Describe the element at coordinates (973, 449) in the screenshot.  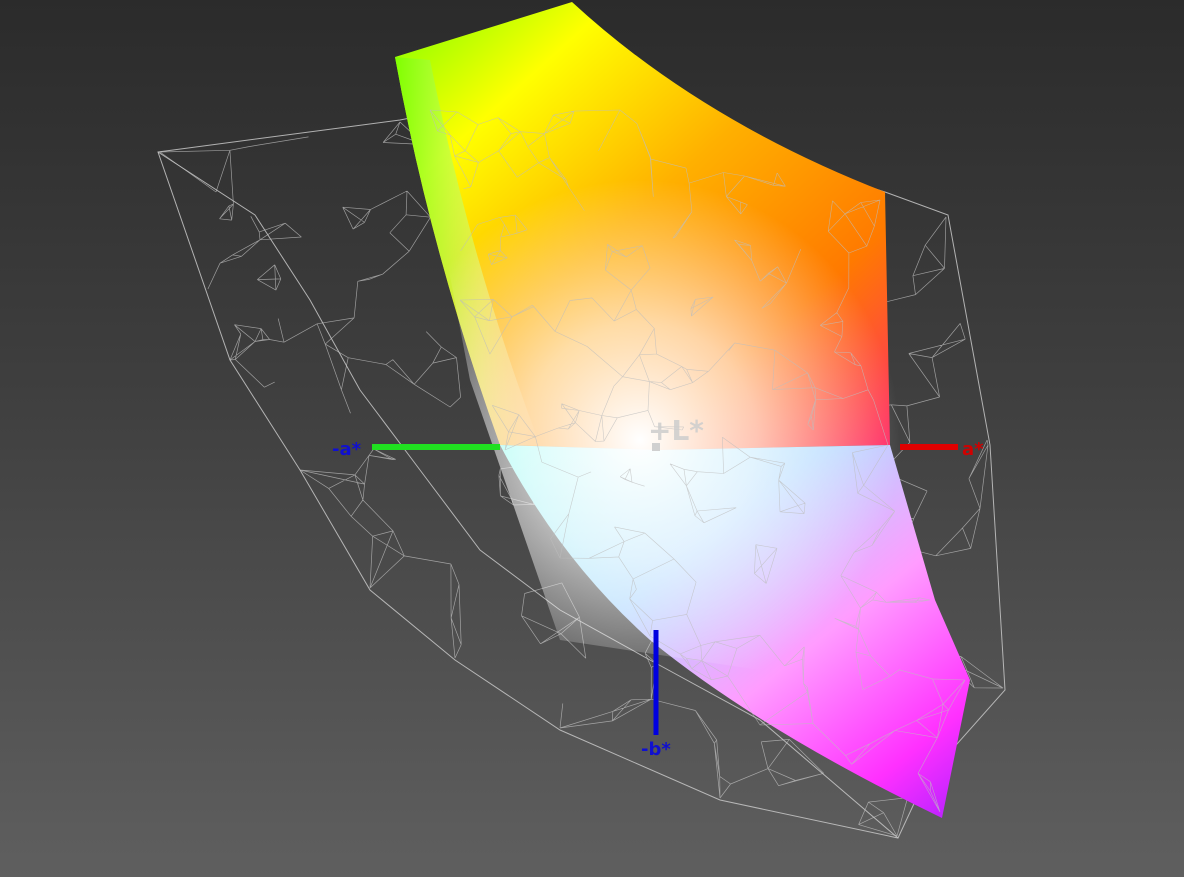
I see `axis-label-a-plus: a*` at that location.